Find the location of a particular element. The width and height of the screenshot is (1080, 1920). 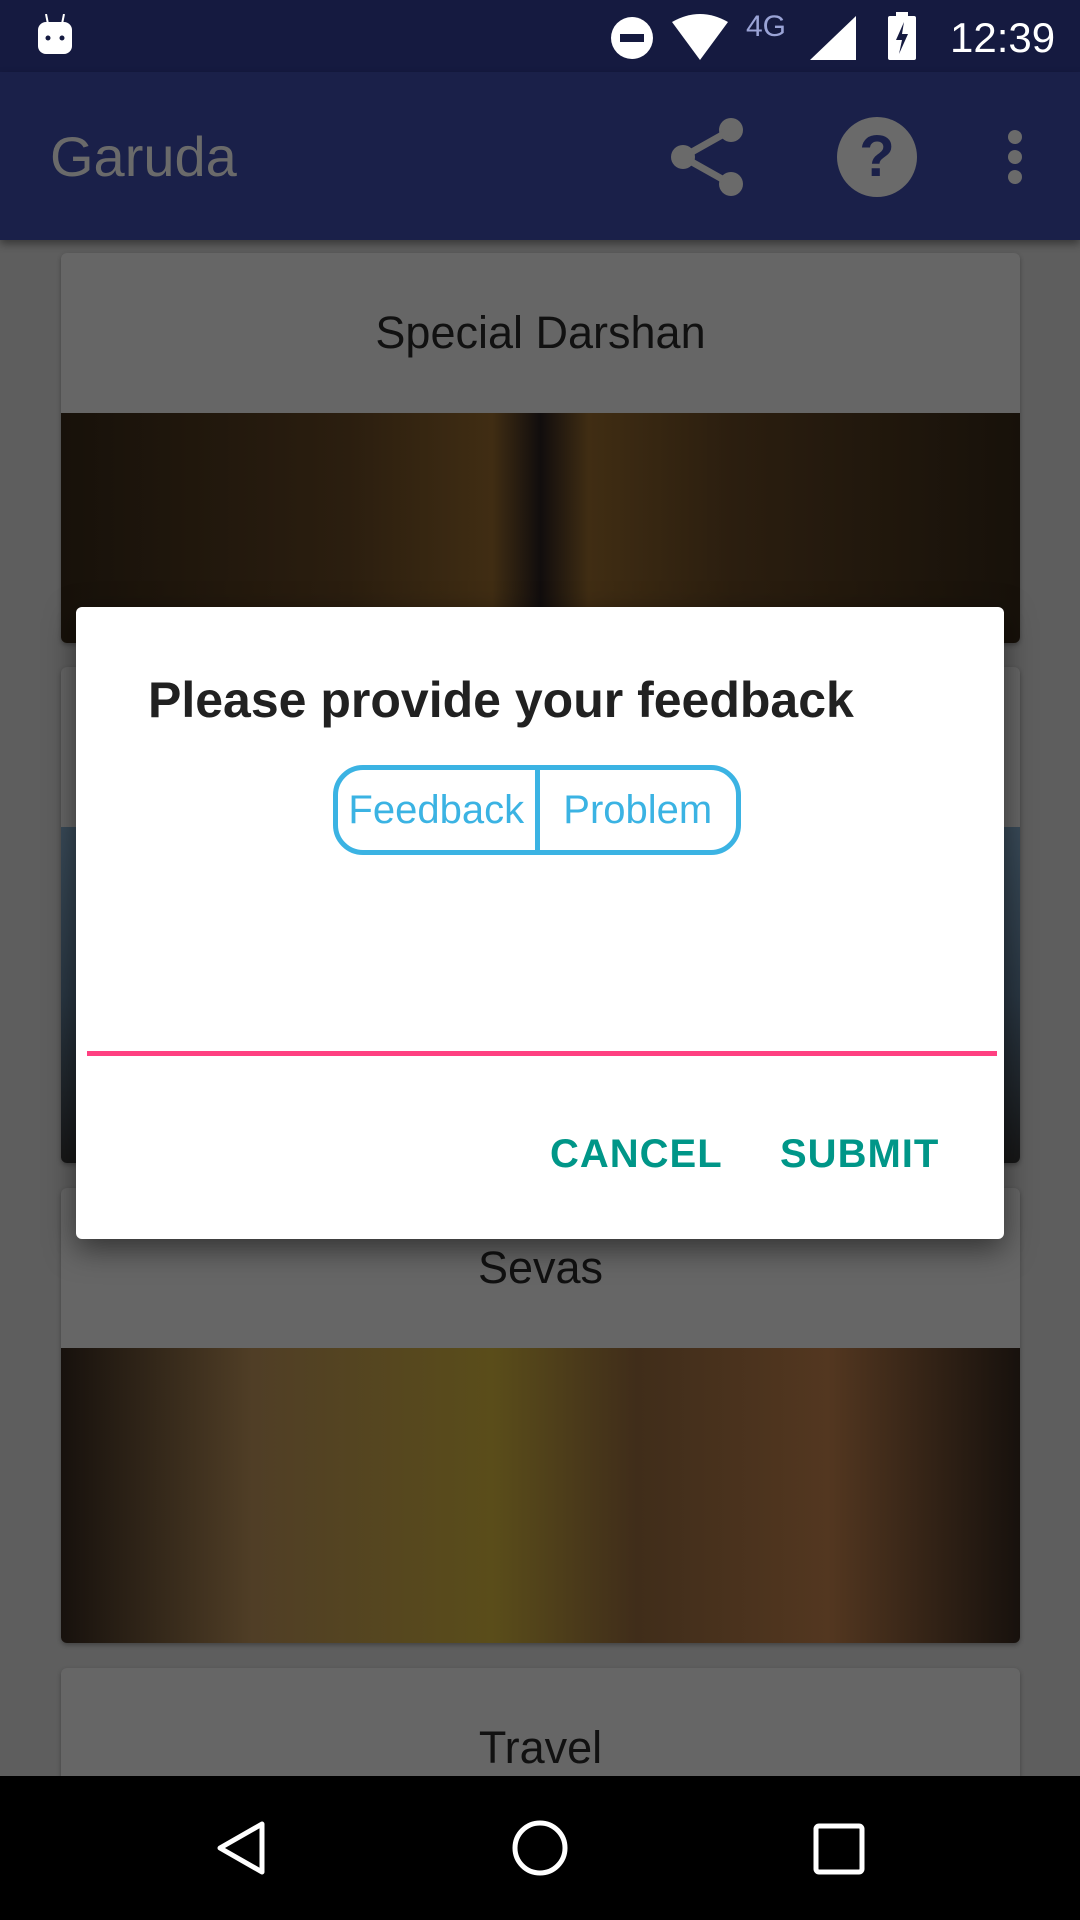

dialog-title: Please provide your feedback is located at coordinates (501, 700).